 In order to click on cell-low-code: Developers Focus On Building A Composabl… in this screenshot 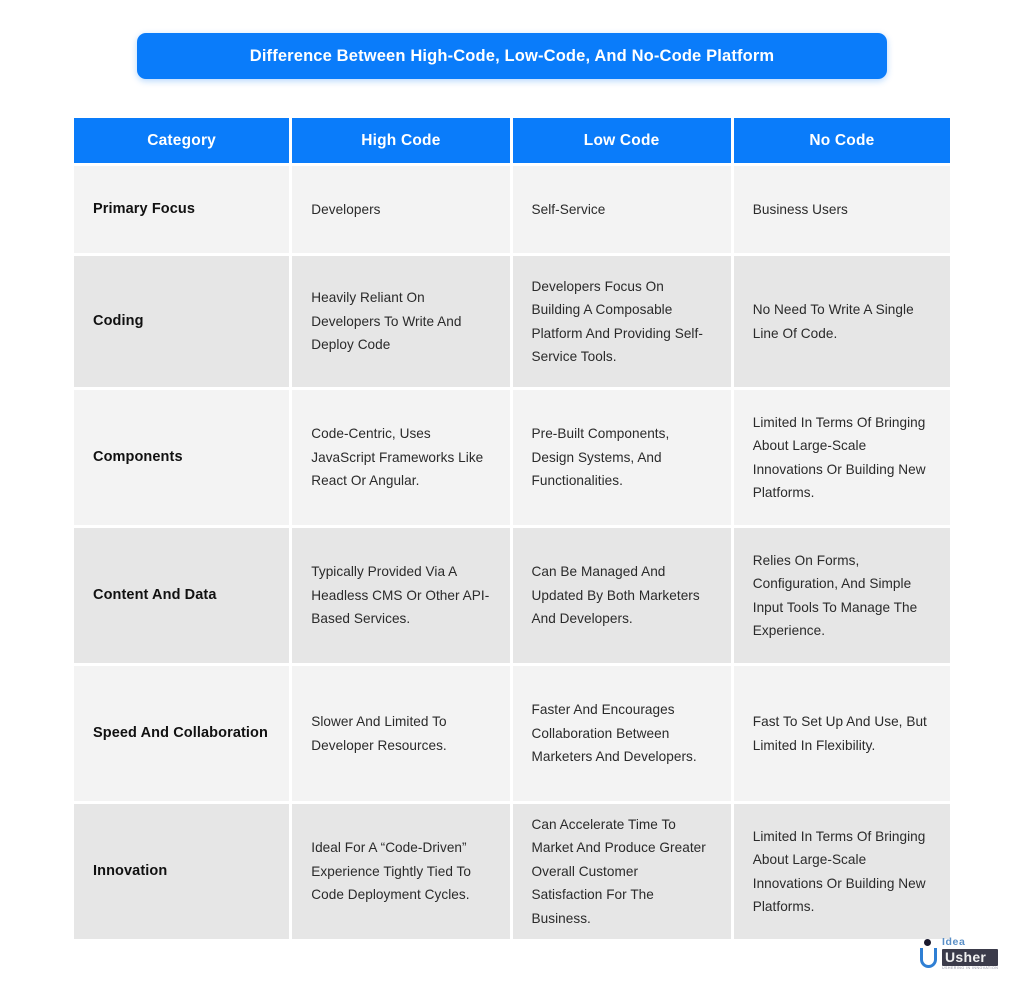, I will do `click(621, 321)`.